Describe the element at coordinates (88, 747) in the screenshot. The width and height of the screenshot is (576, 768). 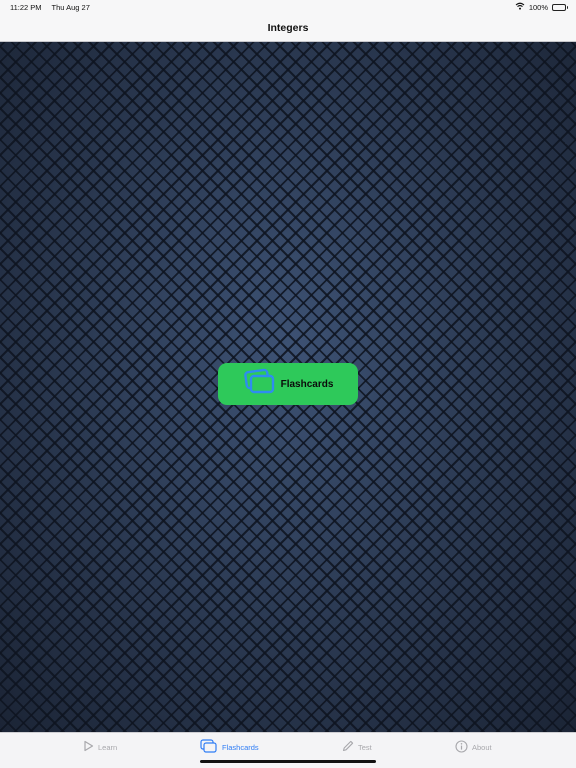
I see `play-icon` at that location.